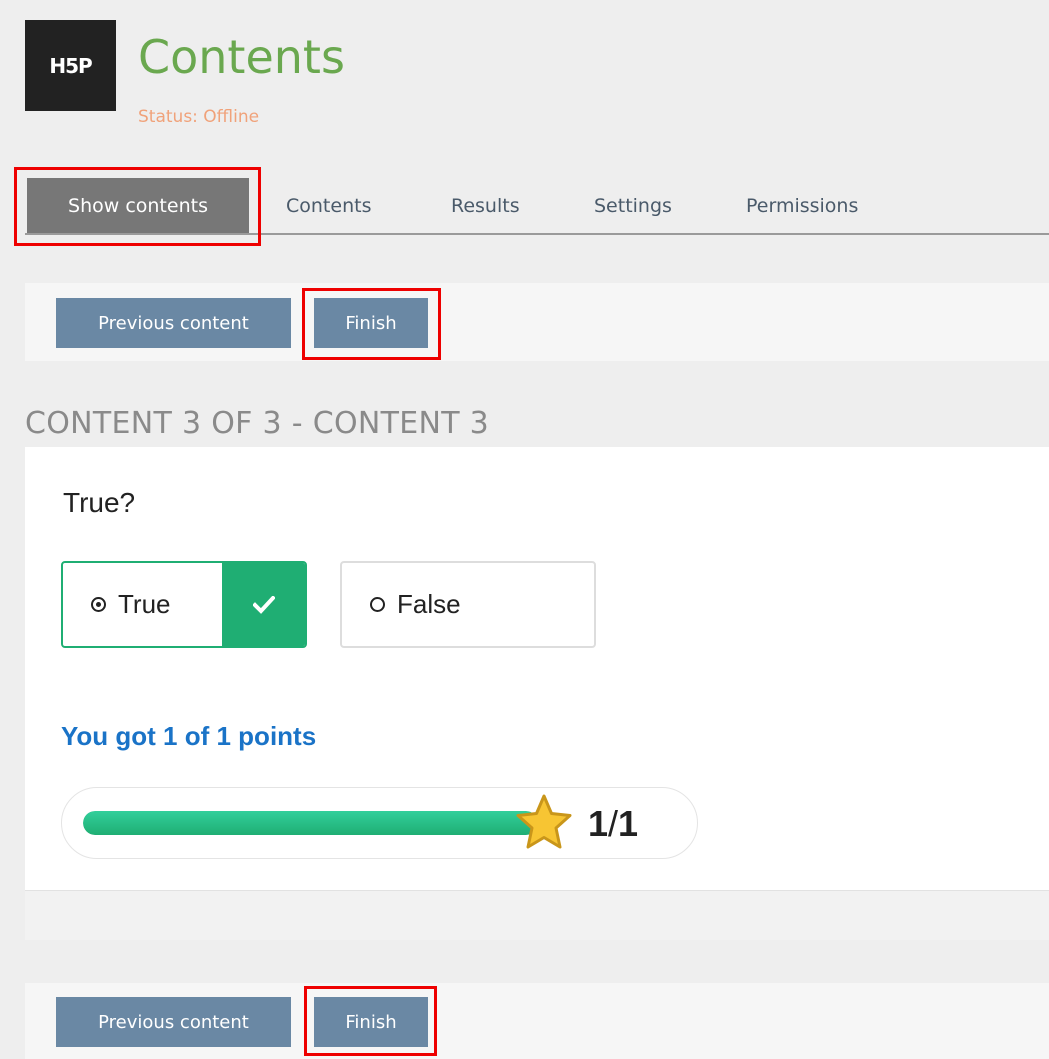  Describe the element at coordinates (628, 823) in the screenshot. I see `score-max: 1` at that location.